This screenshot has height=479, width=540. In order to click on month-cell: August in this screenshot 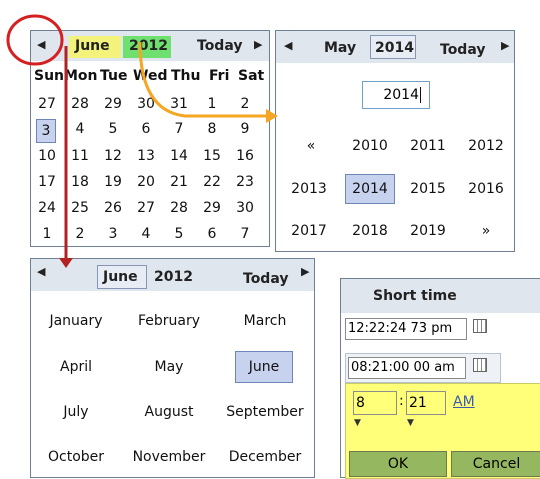, I will do `click(169, 412)`.